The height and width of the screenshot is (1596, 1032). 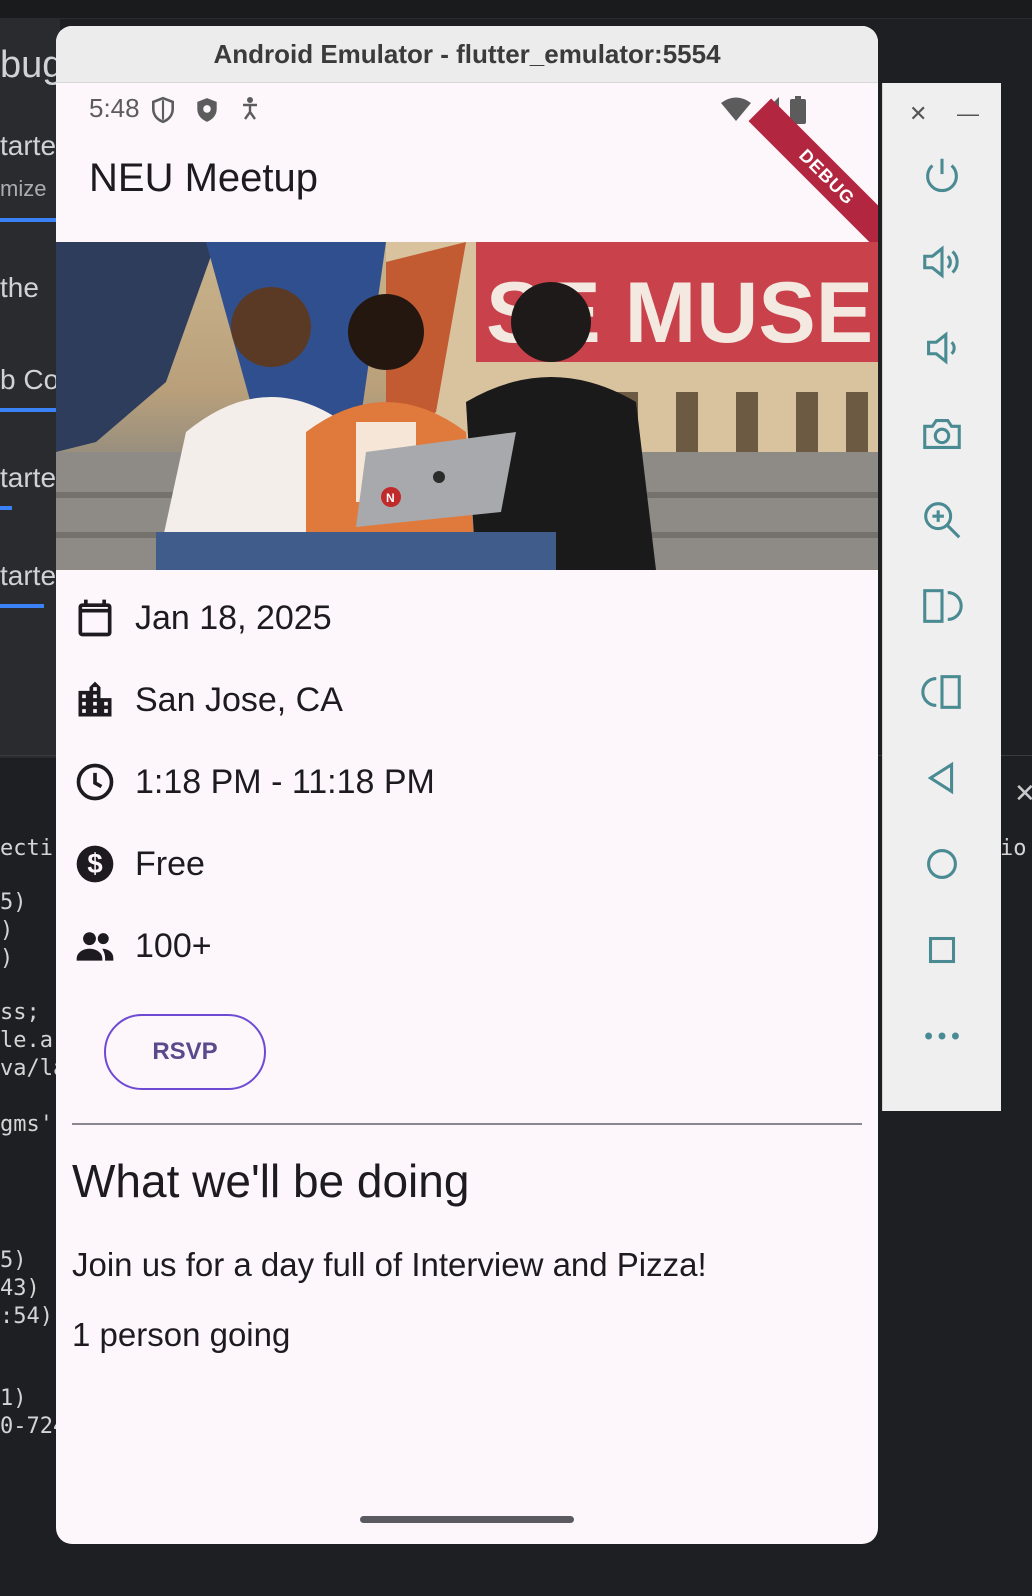 What do you see at coordinates (467, 169) in the screenshot?
I see `status-bar: 5:48 DEBUG` at bounding box center [467, 169].